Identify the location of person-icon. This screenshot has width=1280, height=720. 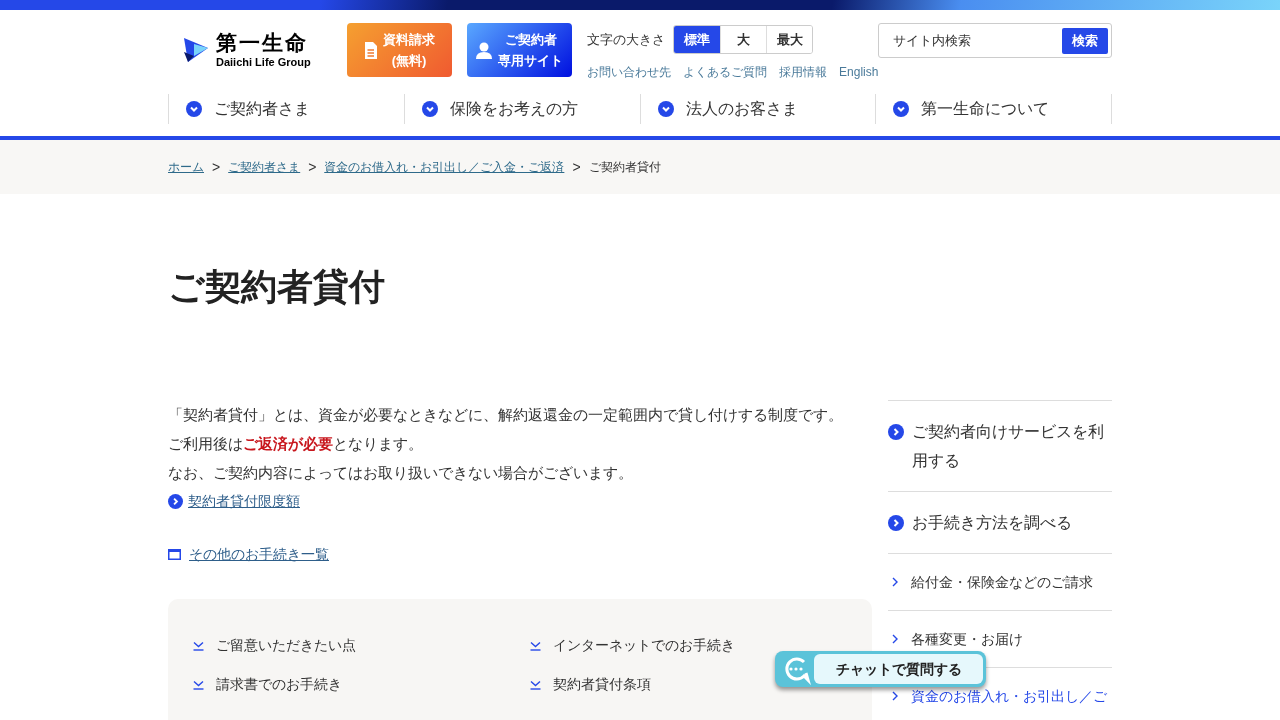
(484, 50).